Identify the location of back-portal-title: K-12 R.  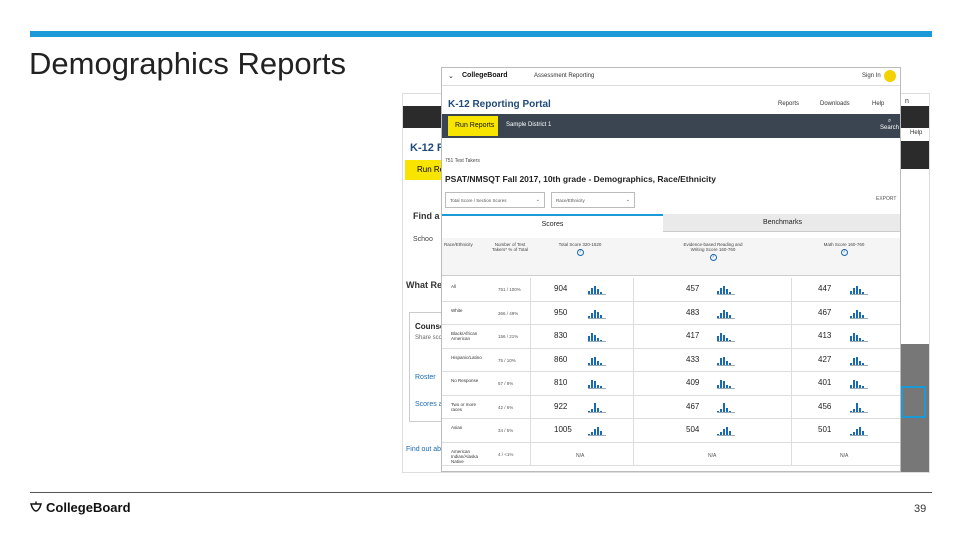
(427, 148).